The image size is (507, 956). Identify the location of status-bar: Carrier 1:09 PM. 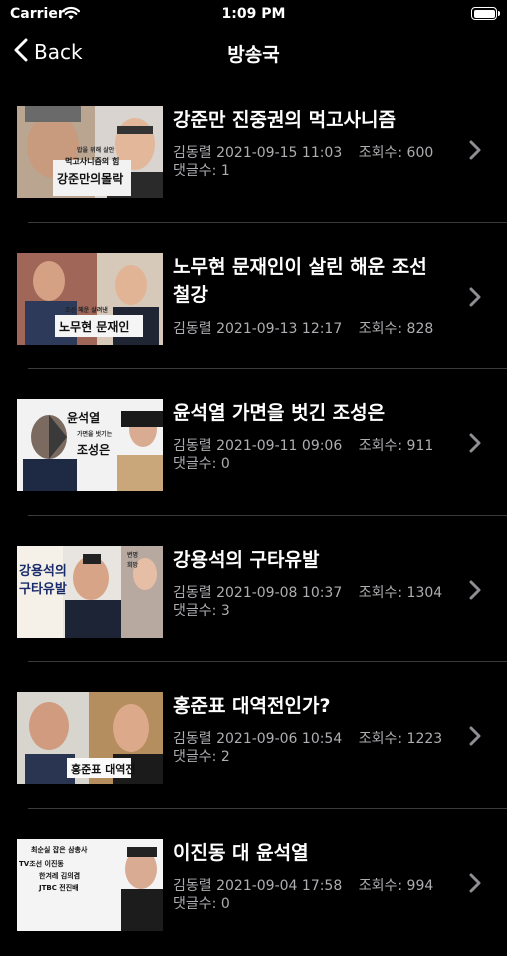
(253, 15).